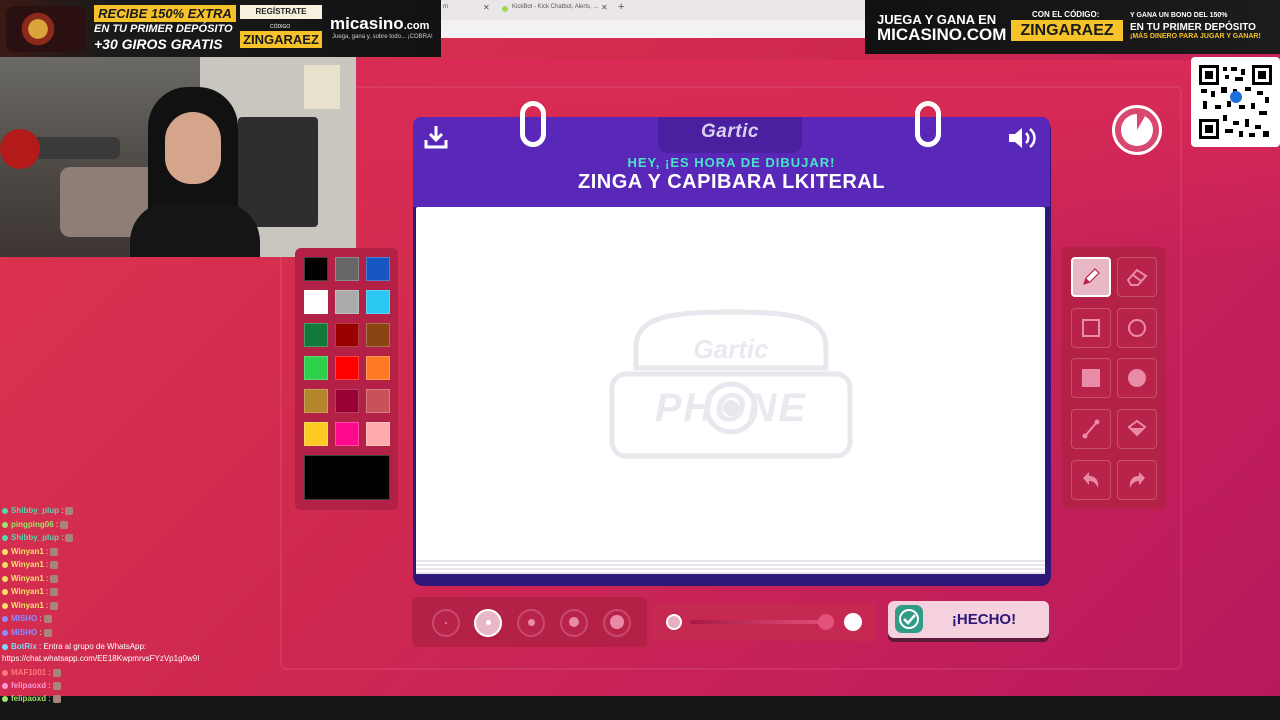 The image size is (1280, 720). Describe the element at coordinates (38, 510) in the screenshot. I see `chat-message: Shibby_plup :` at that location.